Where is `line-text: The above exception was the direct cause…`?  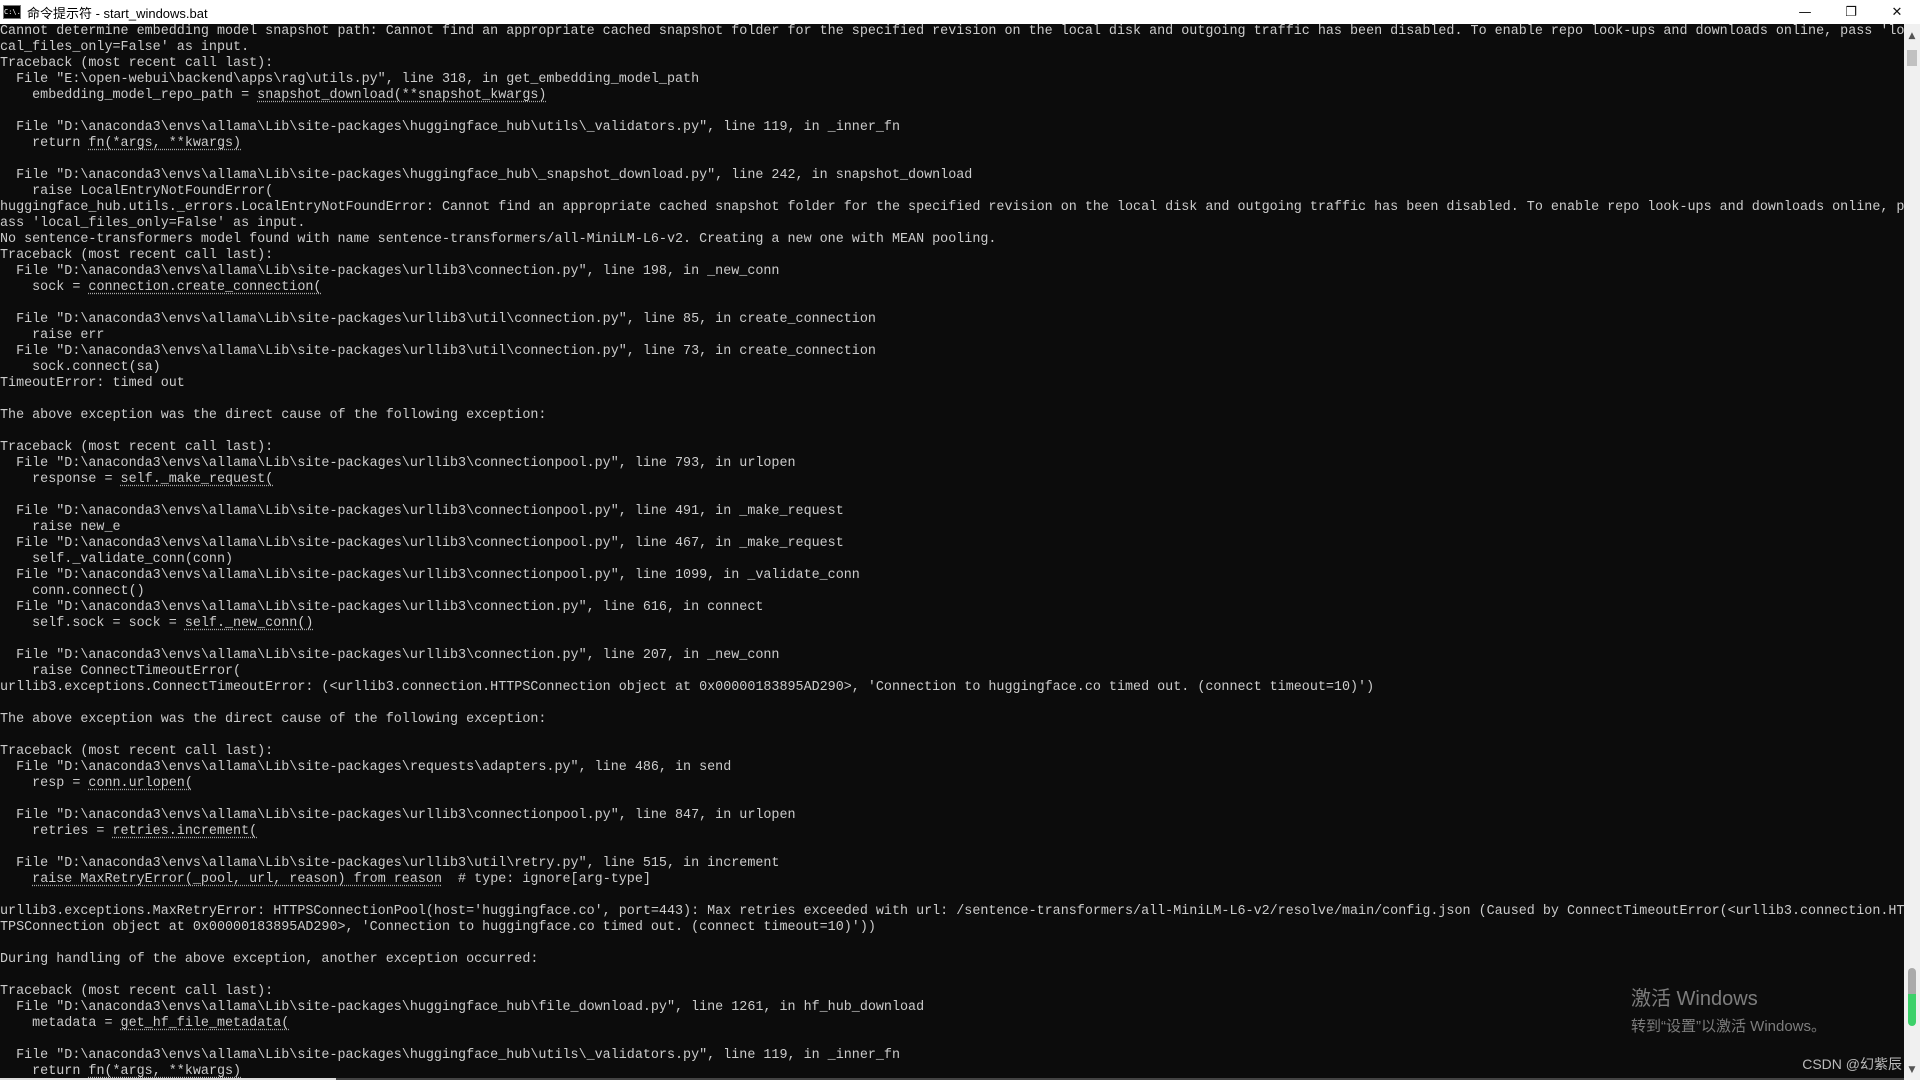
line-text: The above exception was the direct cause… is located at coordinates (273, 415).